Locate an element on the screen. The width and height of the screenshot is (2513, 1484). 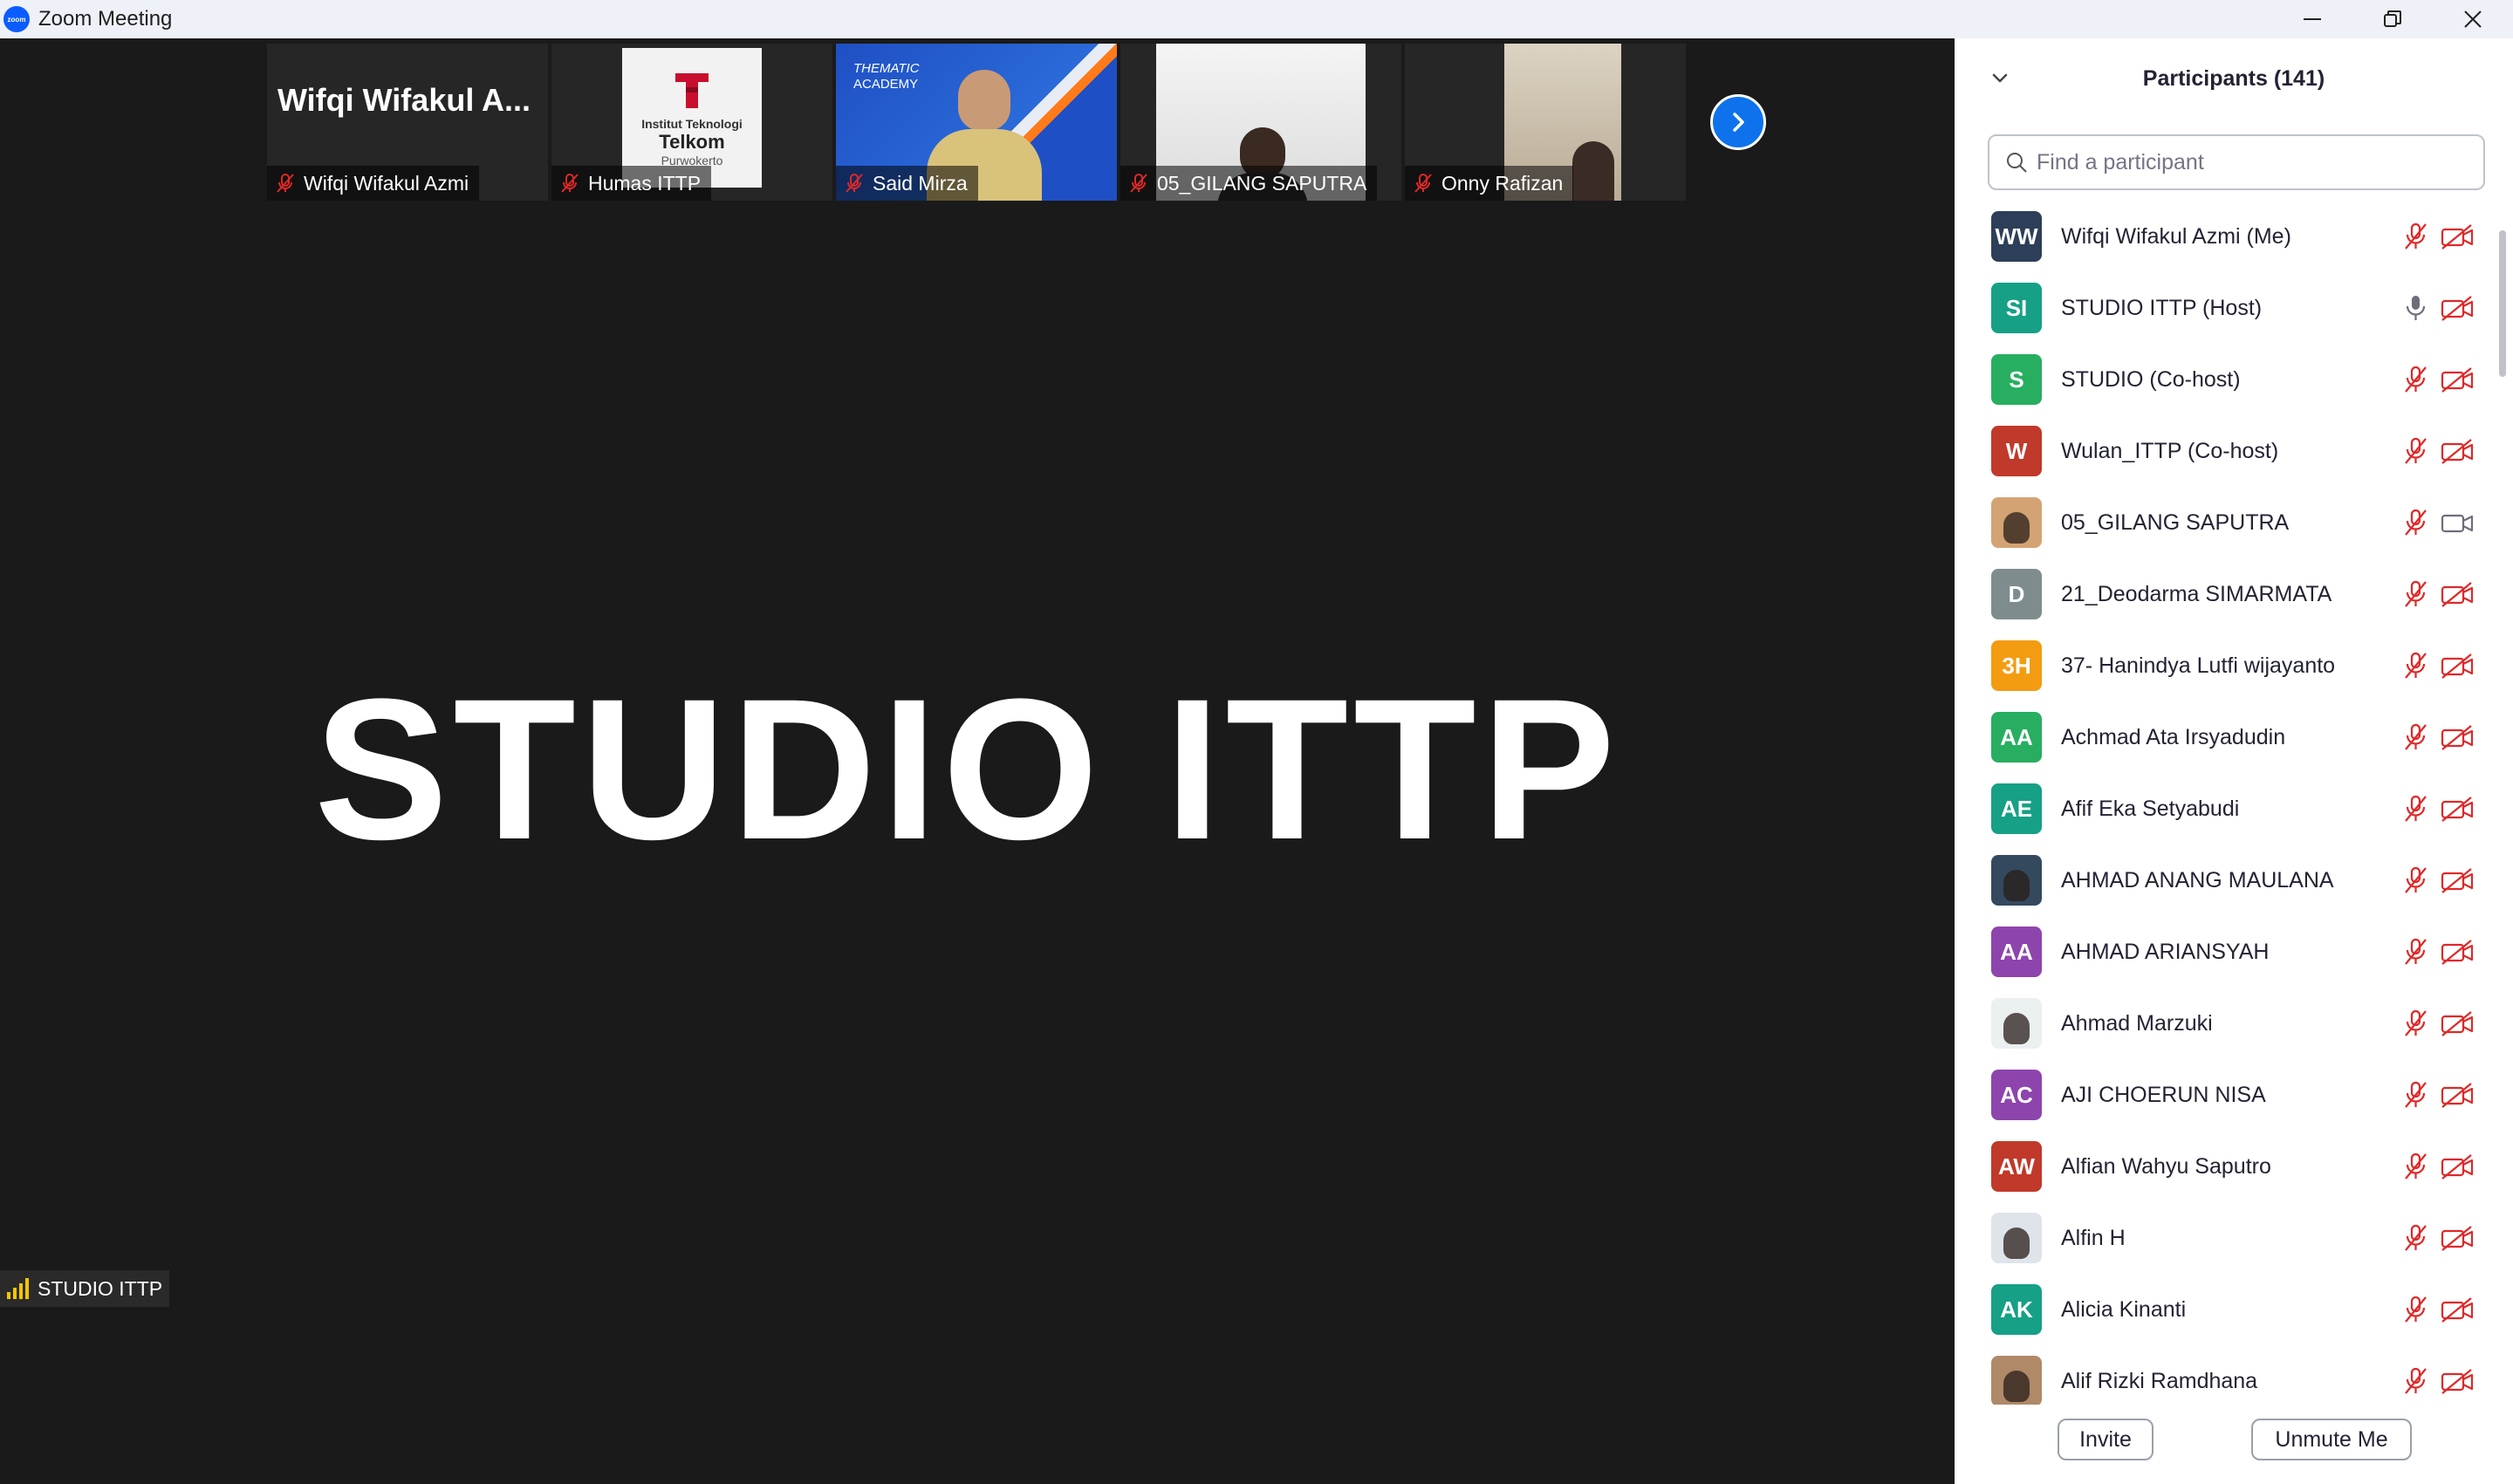
logo-line-1: Institut Teknologi is located at coordinates (692, 124).